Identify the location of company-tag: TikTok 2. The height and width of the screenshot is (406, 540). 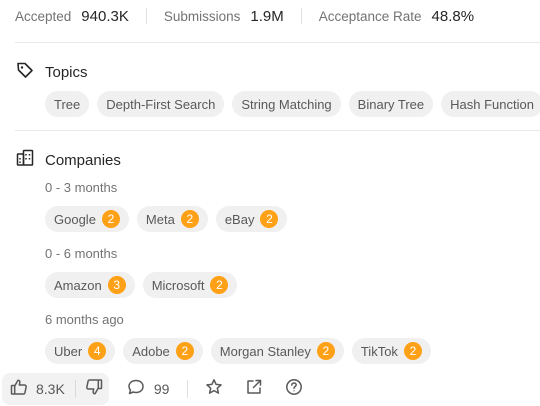
(391, 351).